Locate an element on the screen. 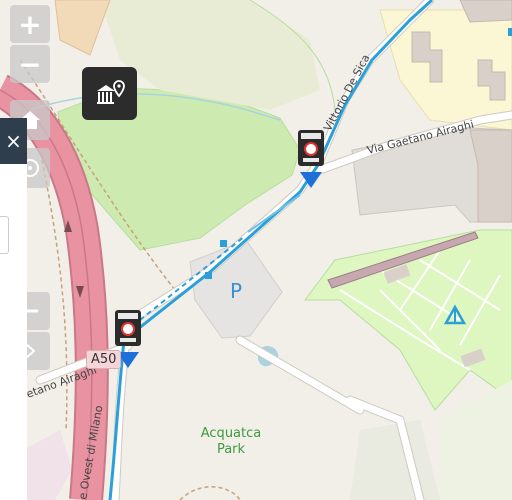 This screenshot has width=512, height=500. side-panel is located at coordinates (13, 332).